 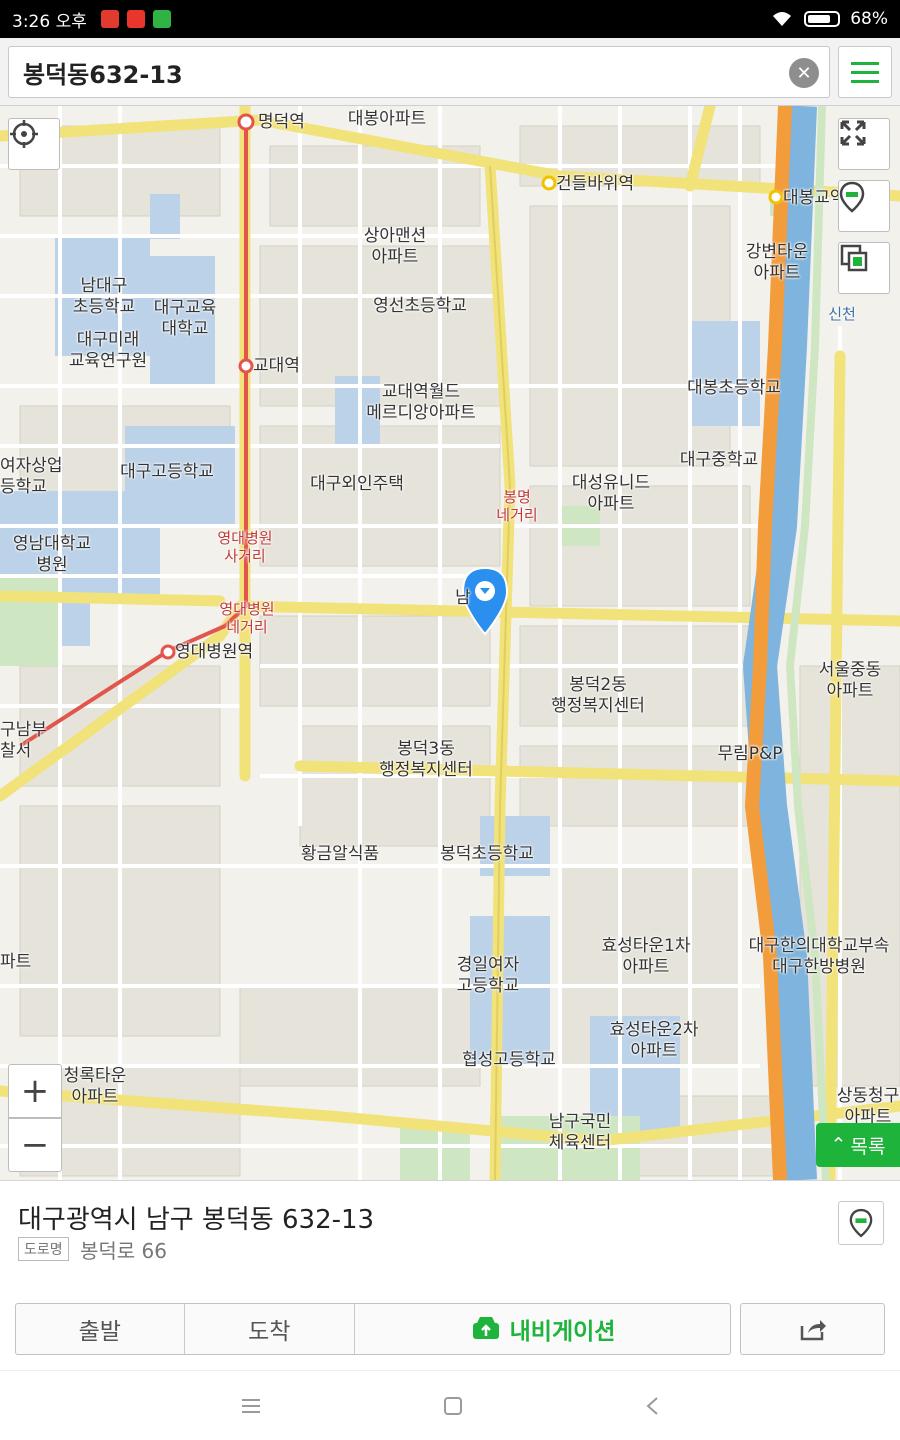 What do you see at coordinates (868, 1146) in the screenshot?
I see `list-button-label: 목록` at bounding box center [868, 1146].